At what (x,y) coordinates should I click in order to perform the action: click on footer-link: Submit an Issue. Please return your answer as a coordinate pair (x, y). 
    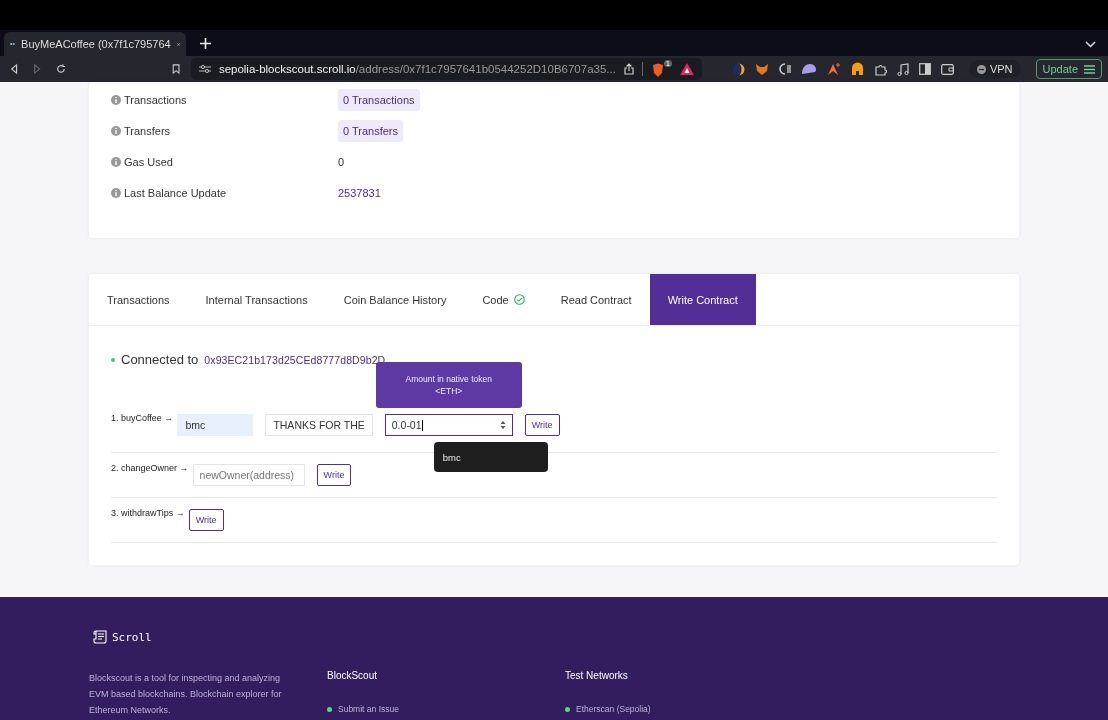
    Looking at the image, I should click on (368, 709).